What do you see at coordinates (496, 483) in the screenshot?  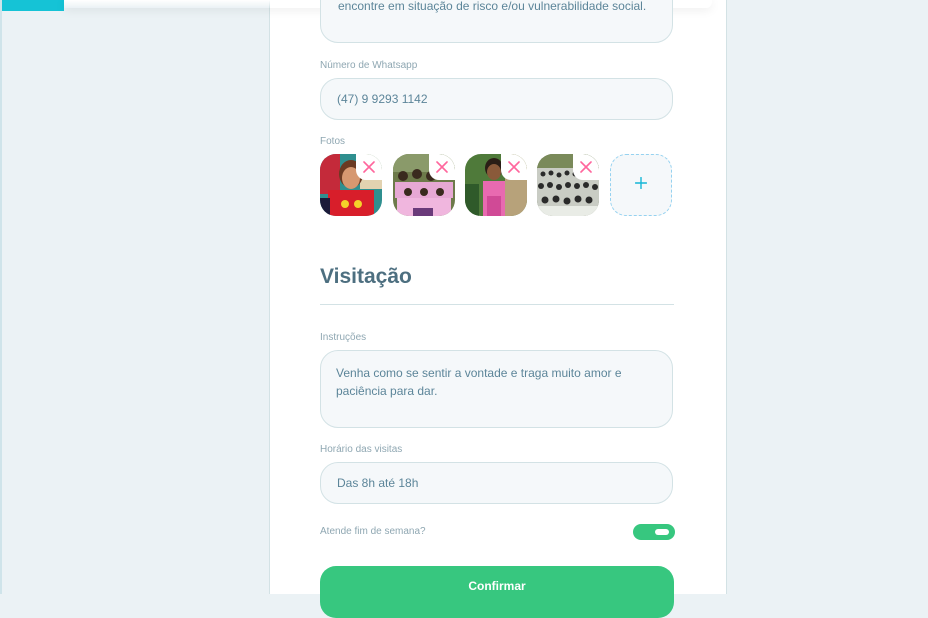 I see `hours-input: Das 8h até 18h` at bounding box center [496, 483].